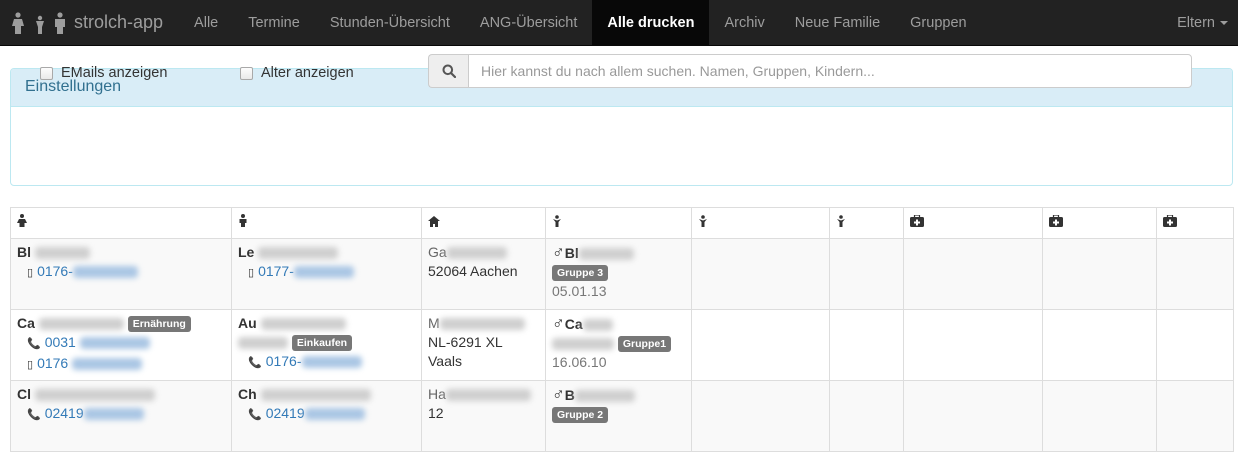 Image resolution: width=1238 pixels, height=452 pixels. I want to click on show-age-checkbox: Alter anzeigen, so click(297, 73).